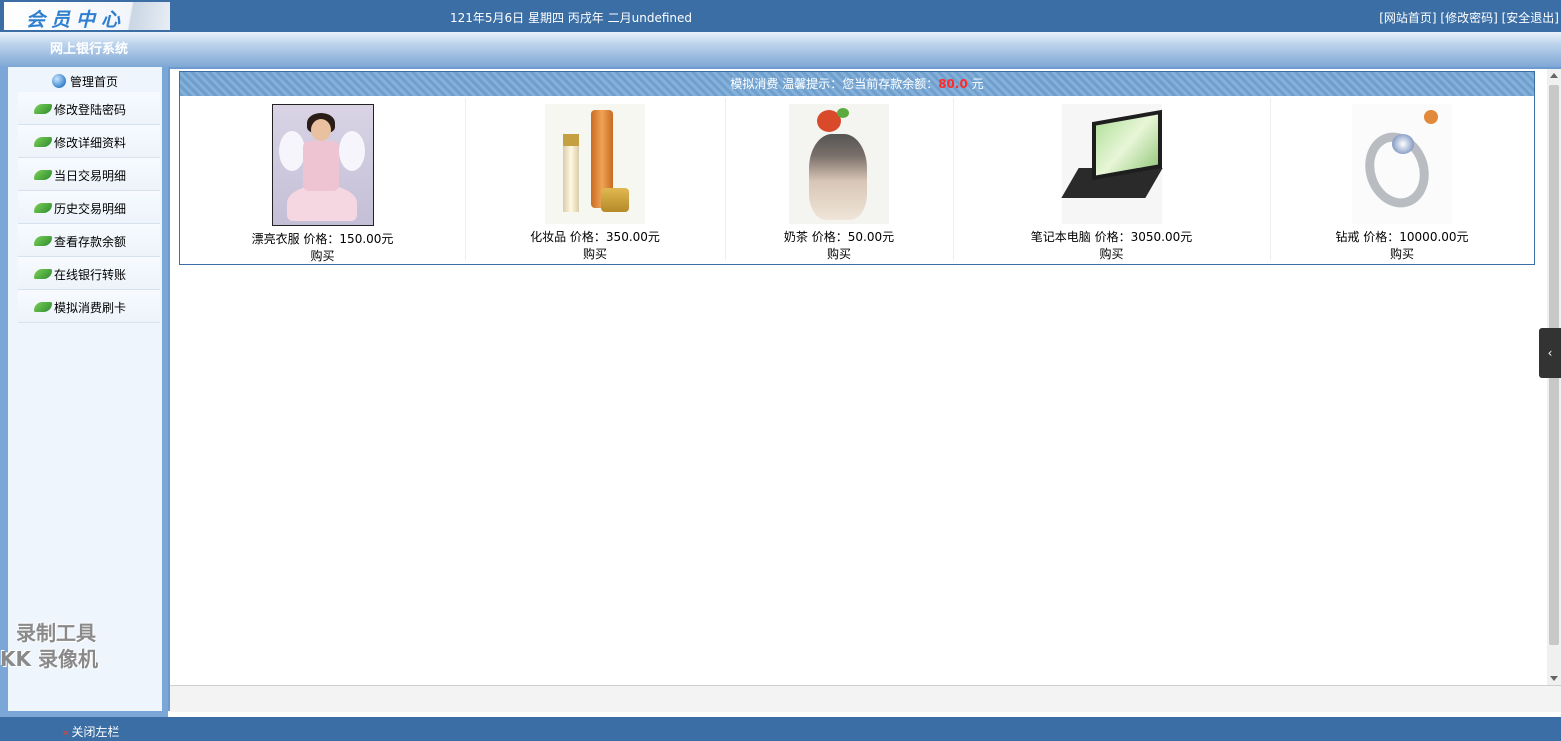  What do you see at coordinates (548, 237) in the screenshot?
I see `product-name: 化妆品` at bounding box center [548, 237].